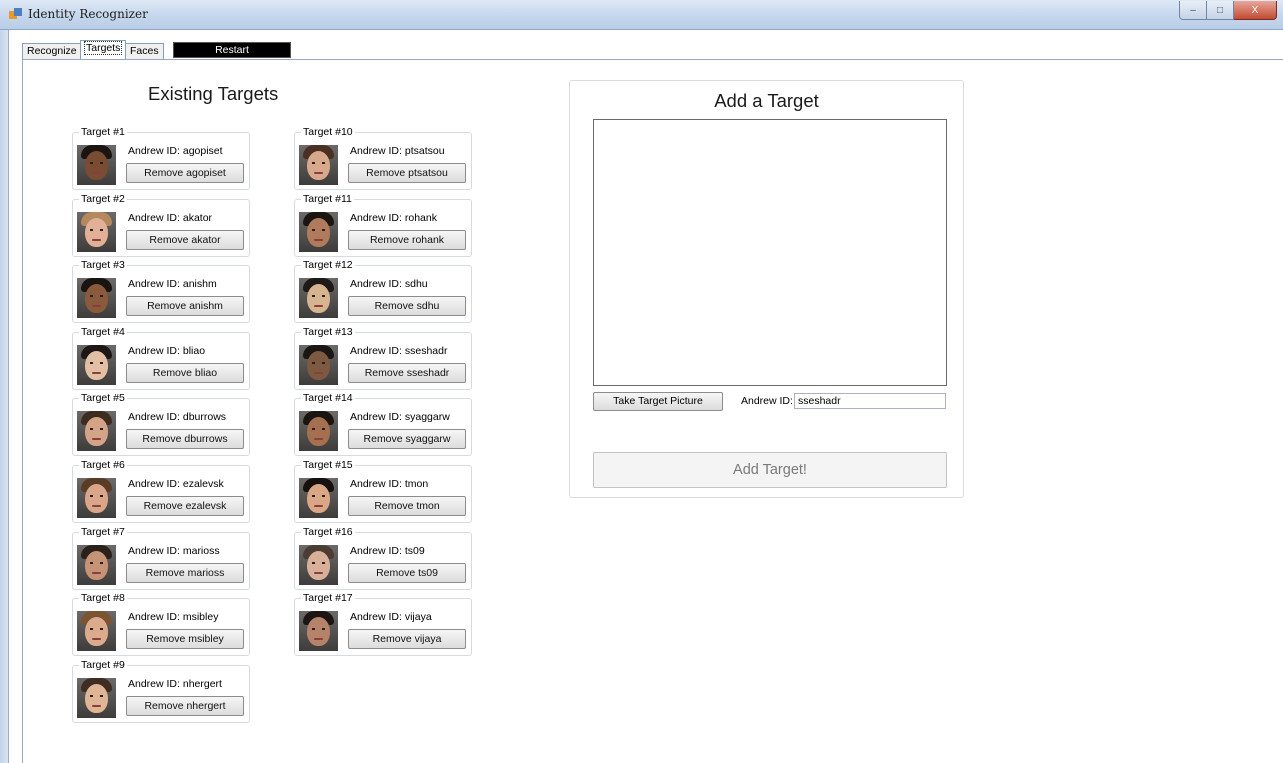 The image size is (1283, 763). What do you see at coordinates (103, 665) in the screenshot?
I see `target-legend: Target #9` at bounding box center [103, 665].